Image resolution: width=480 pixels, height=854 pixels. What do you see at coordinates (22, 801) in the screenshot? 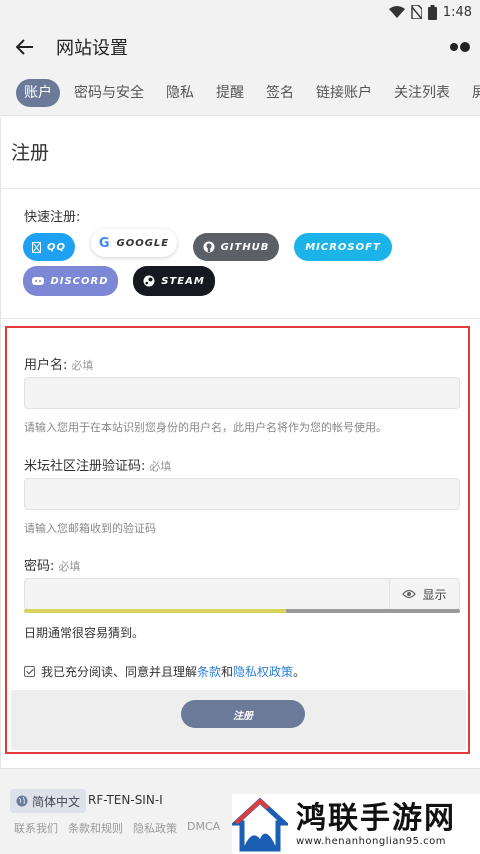
I see `globe-icon` at bounding box center [22, 801].